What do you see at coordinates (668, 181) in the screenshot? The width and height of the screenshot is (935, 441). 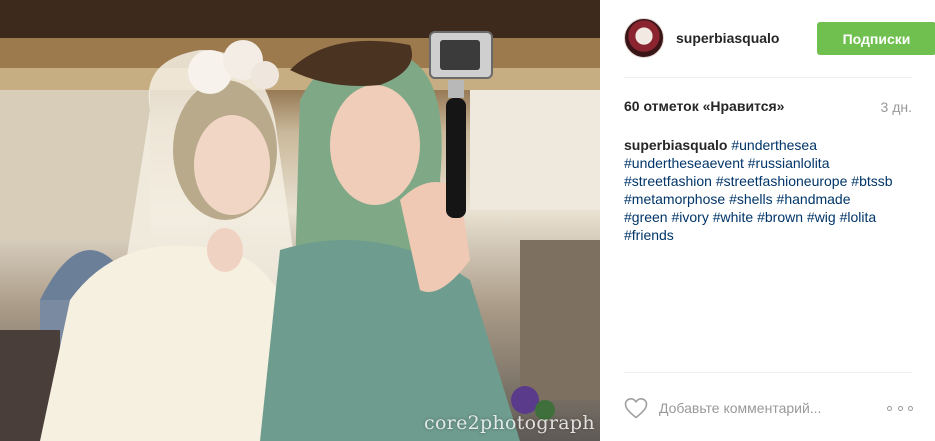 I see `hashtag-link: #streetfashion` at bounding box center [668, 181].